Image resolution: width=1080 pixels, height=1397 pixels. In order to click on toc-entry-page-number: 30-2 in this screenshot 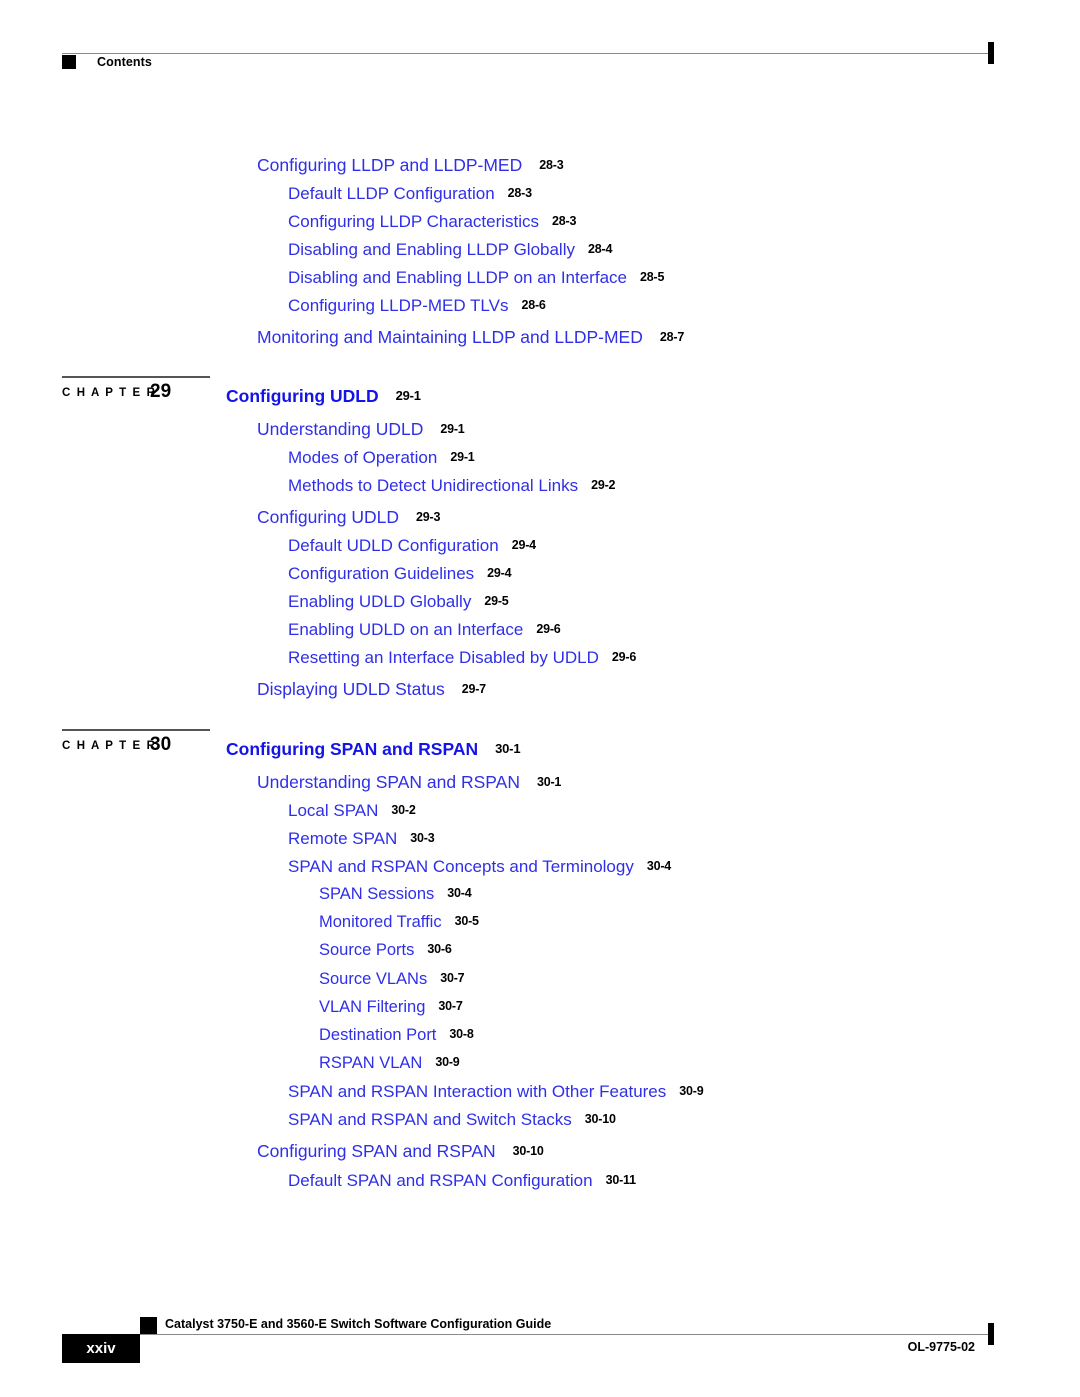, I will do `click(403, 810)`.